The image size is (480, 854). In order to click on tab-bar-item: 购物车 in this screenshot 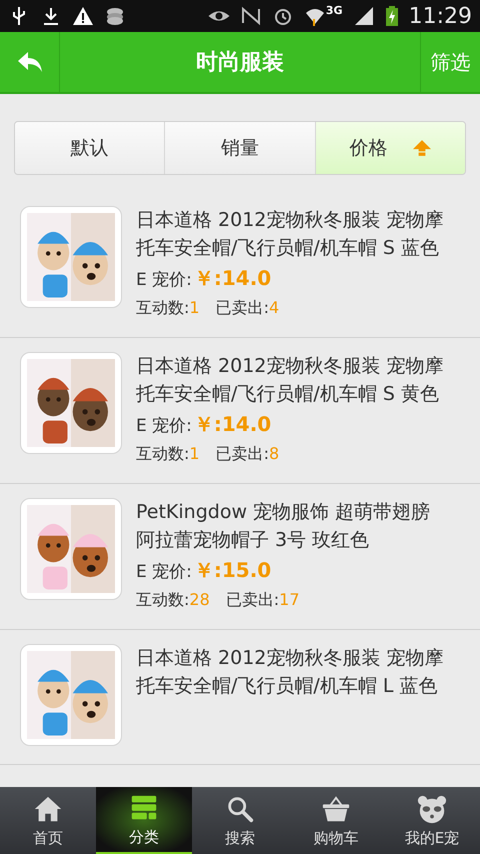, I will do `click(336, 820)`.